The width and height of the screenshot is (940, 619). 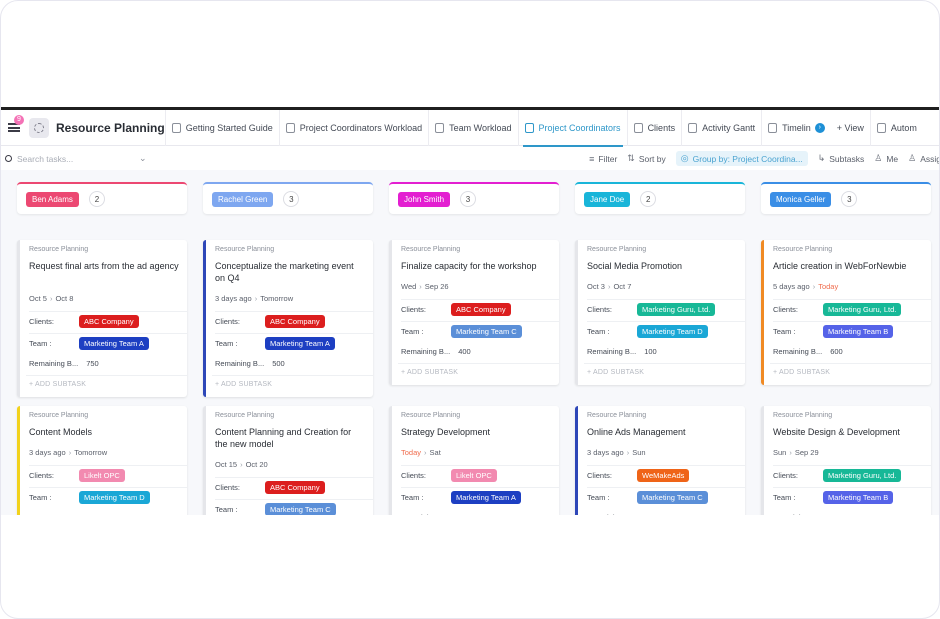 What do you see at coordinates (923, 158) in the screenshot?
I see `assignees-button: ♙ Assig` at bounding box center [923, 158].